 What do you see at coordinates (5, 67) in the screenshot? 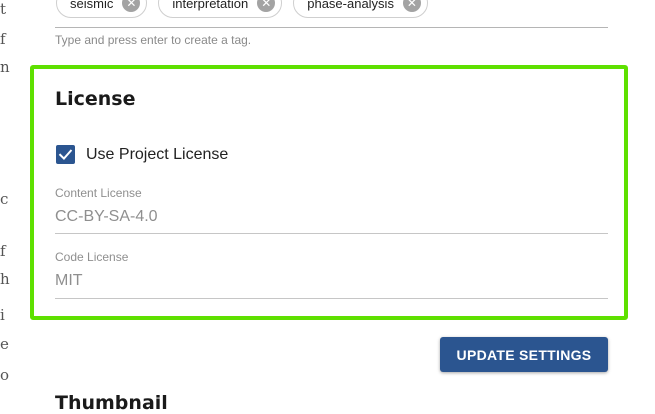
I see `bg-fragment: n` at bounding box center [5, 67].